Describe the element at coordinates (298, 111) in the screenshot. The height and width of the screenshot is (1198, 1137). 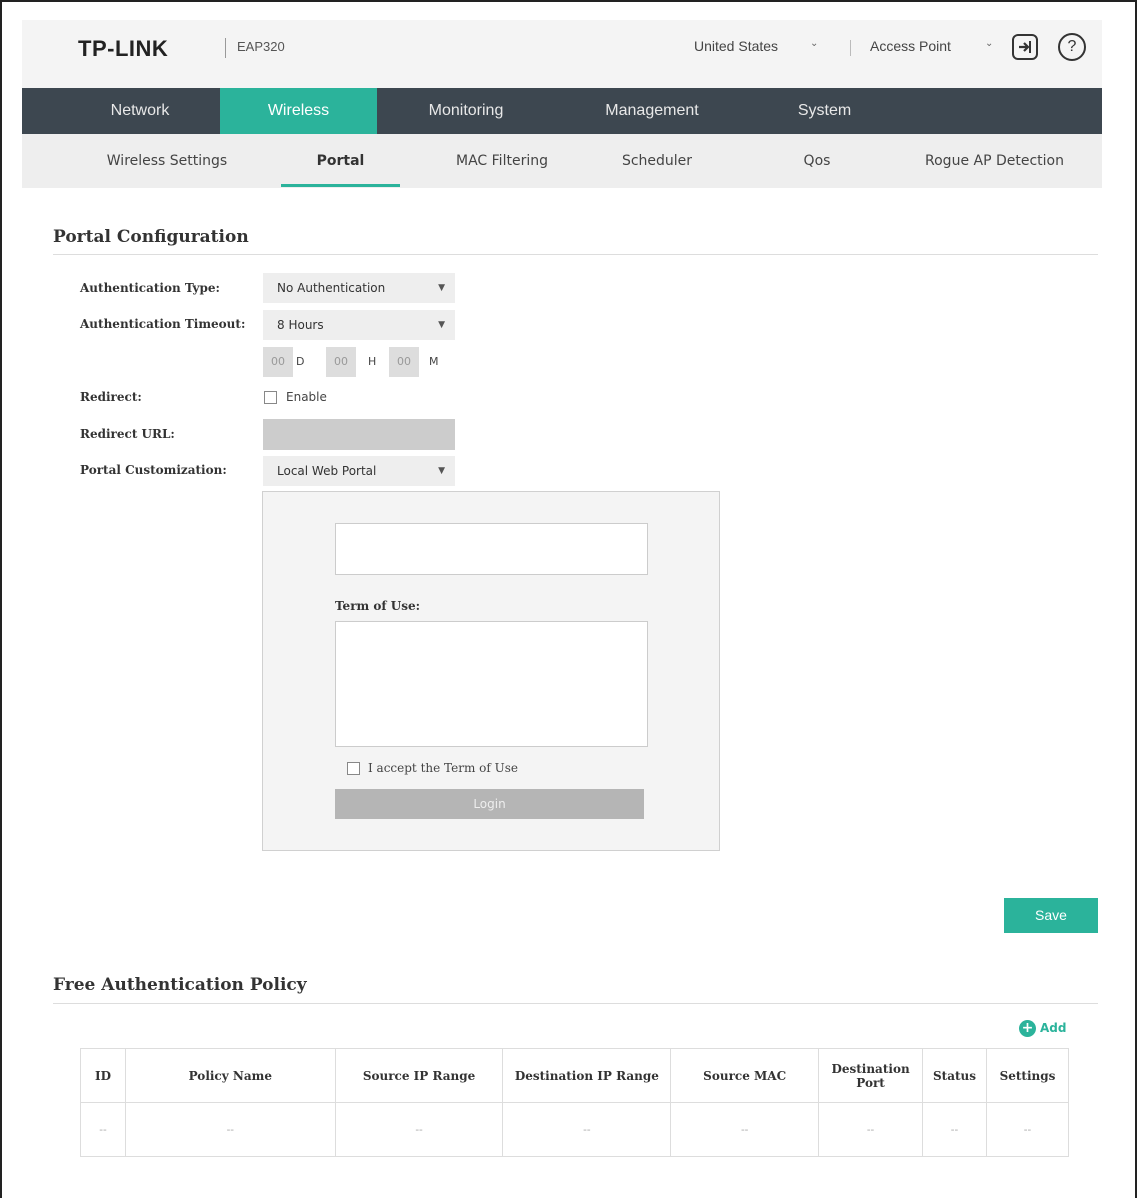
I see `nav-wireless: Wireless` at that location.